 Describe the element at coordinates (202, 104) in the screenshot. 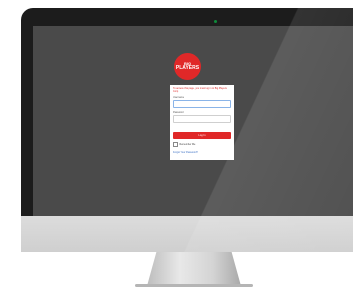

I see `username-input` at that location.